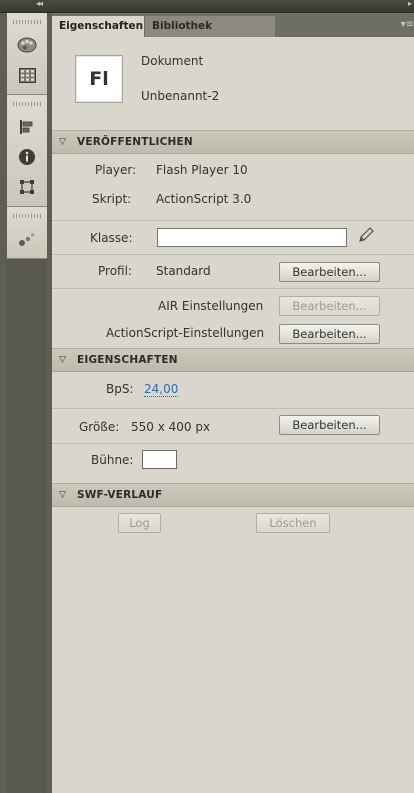 The width and height of the screenshot is (414, 793). What do you see at coordinates (111, 238) in the screenshot?
I see `class-label: Klasse:` at bounding box center [111, 238].